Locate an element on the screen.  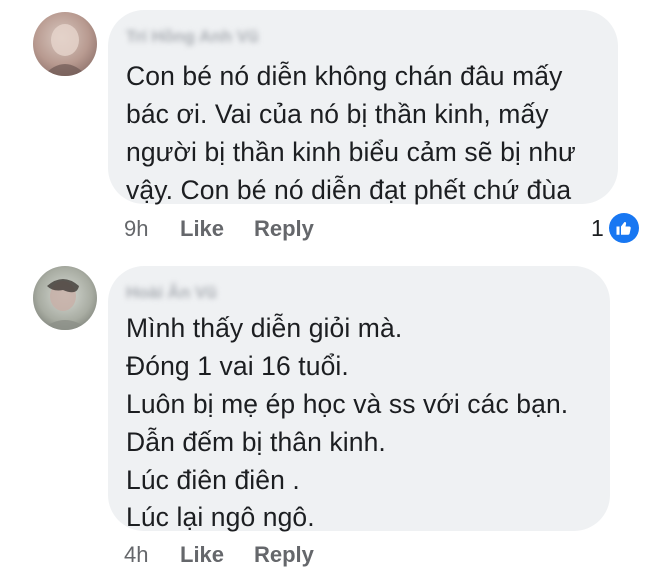
comment-author: Hoài Ân Vũ is located at coordinates (171, 293).